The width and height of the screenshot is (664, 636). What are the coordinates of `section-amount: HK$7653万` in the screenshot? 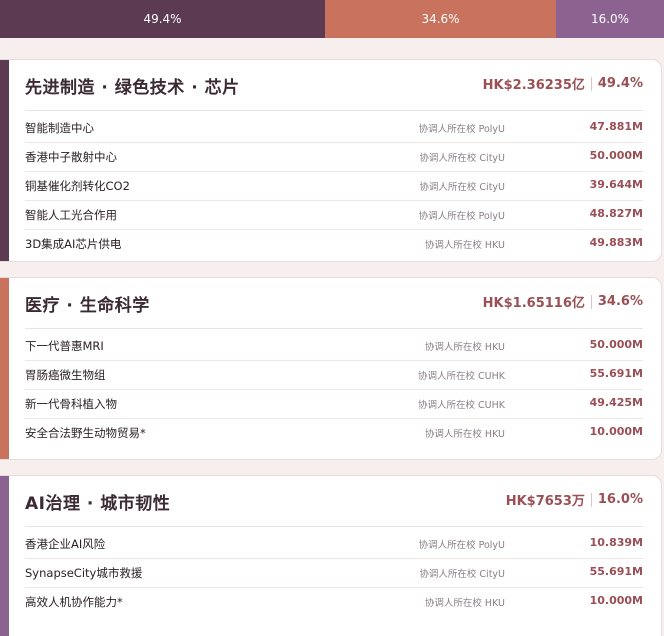 It's located at (545, 501).